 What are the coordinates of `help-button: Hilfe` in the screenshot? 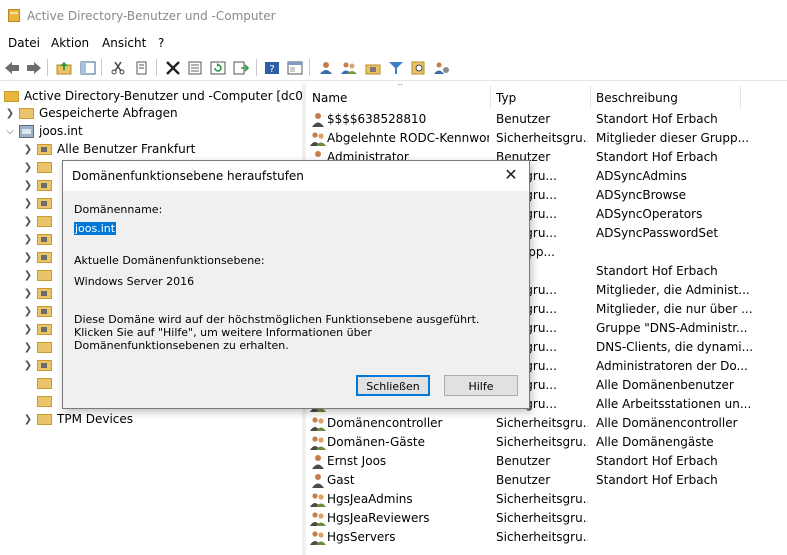 It's located at (481, 385).